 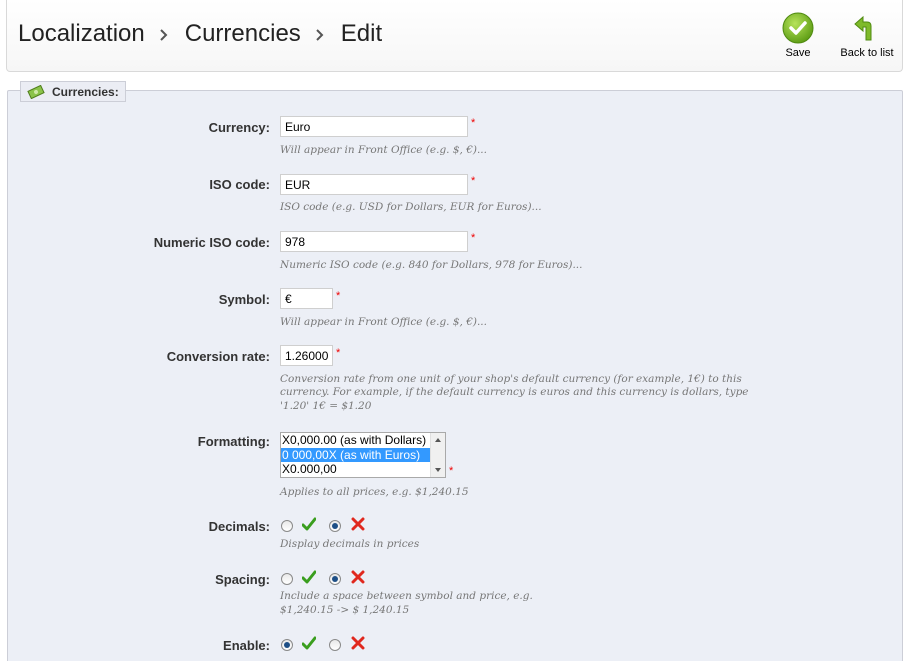 I want to click on spacing-yes-radio, so click(x=287, y=579).